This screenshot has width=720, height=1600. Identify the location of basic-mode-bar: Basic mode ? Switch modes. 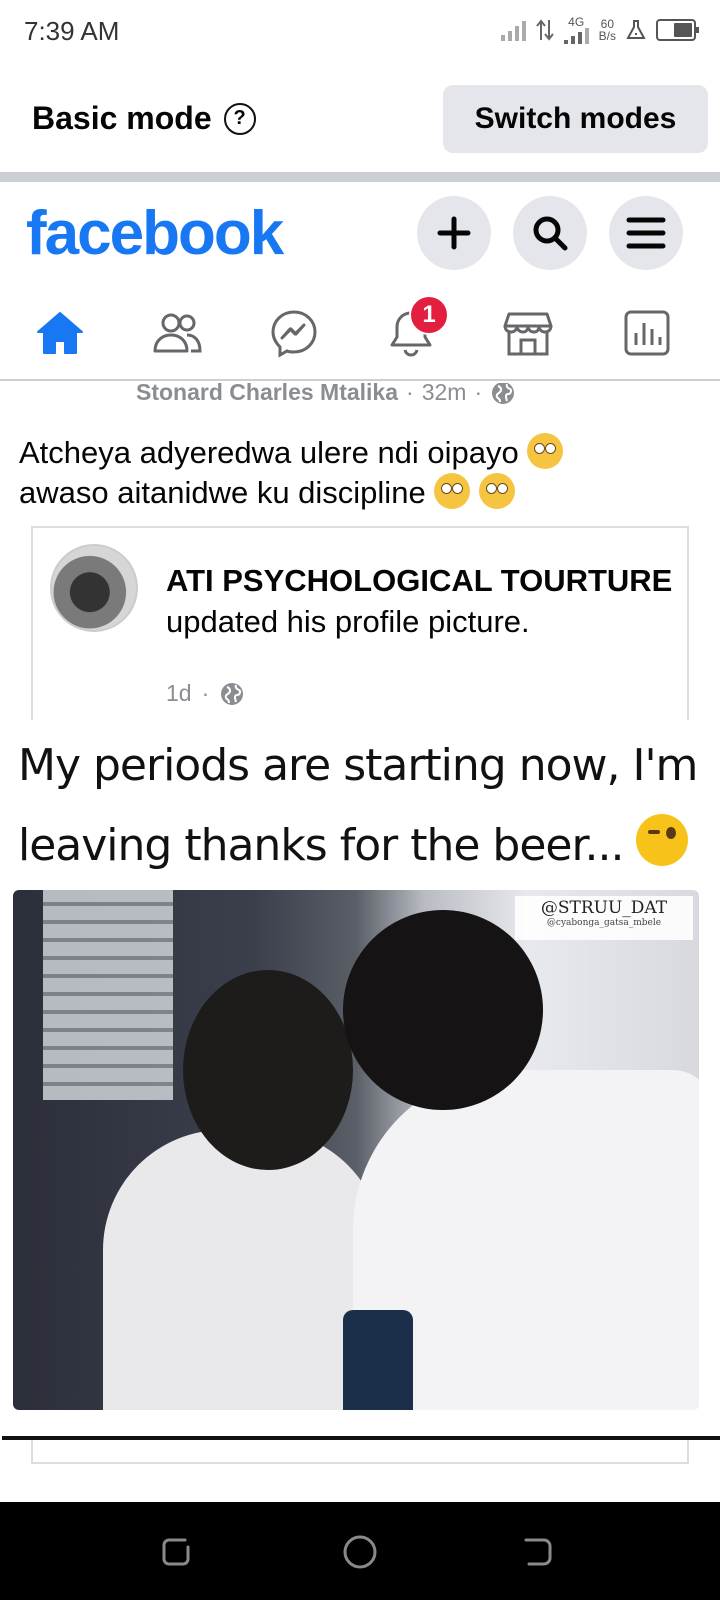
(360, 119).